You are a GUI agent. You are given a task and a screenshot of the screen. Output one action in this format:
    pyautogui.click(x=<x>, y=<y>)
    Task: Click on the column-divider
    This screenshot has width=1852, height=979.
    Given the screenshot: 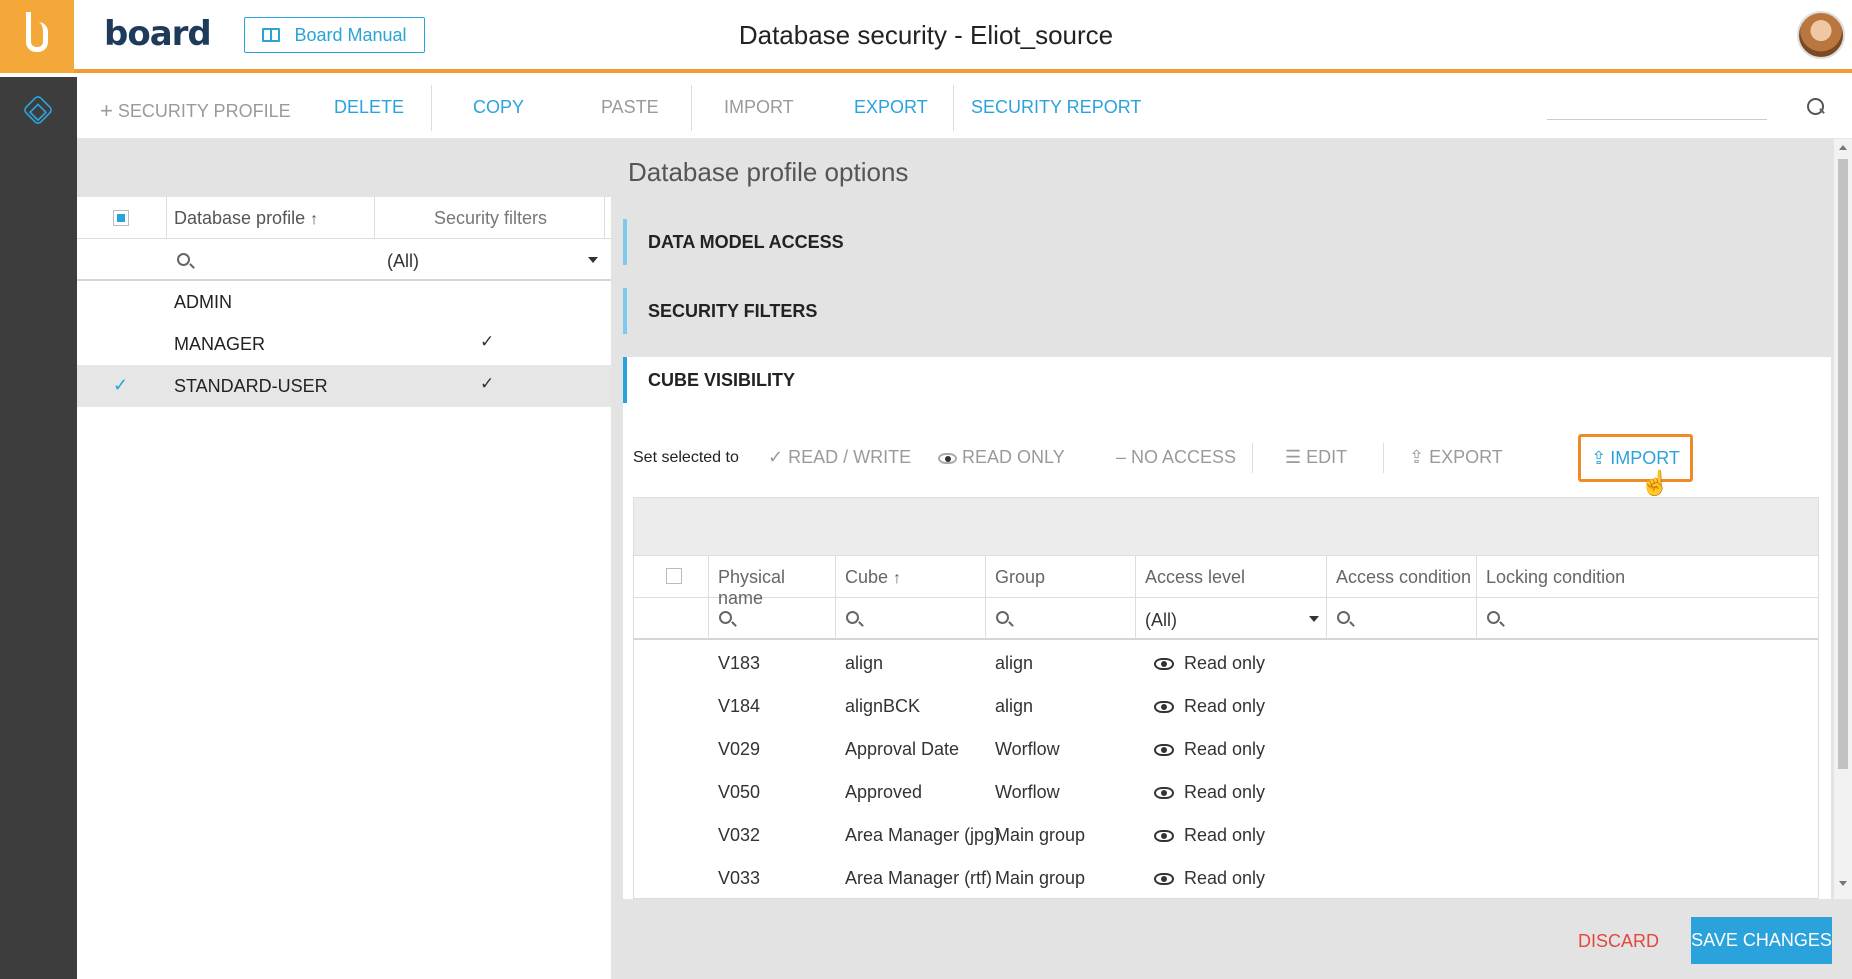 What is the action you would take?
    pyautogui.click(x=166, y=218)
    